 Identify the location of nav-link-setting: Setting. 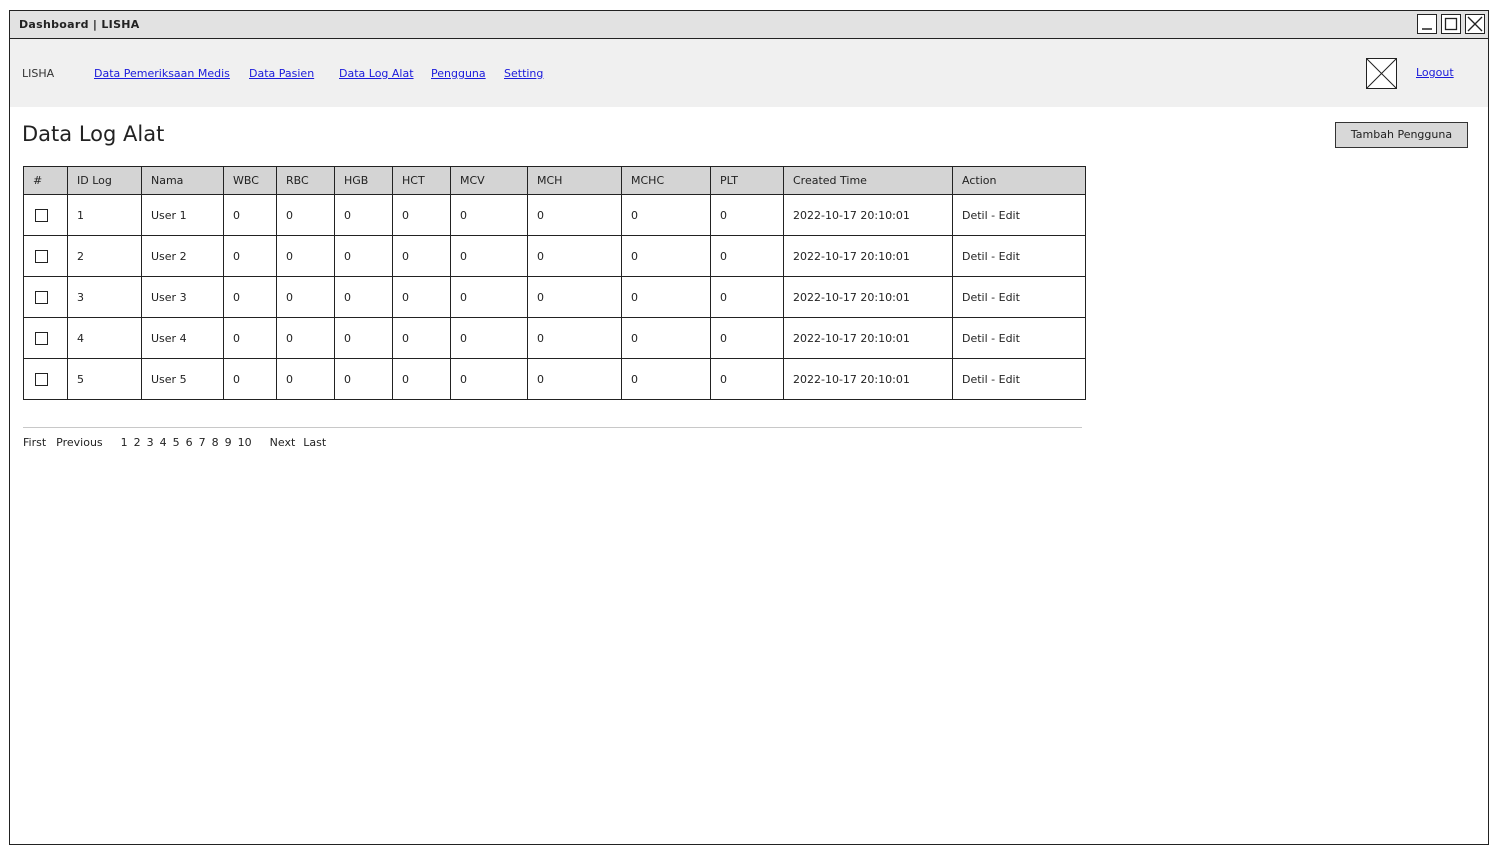
(523, 73).